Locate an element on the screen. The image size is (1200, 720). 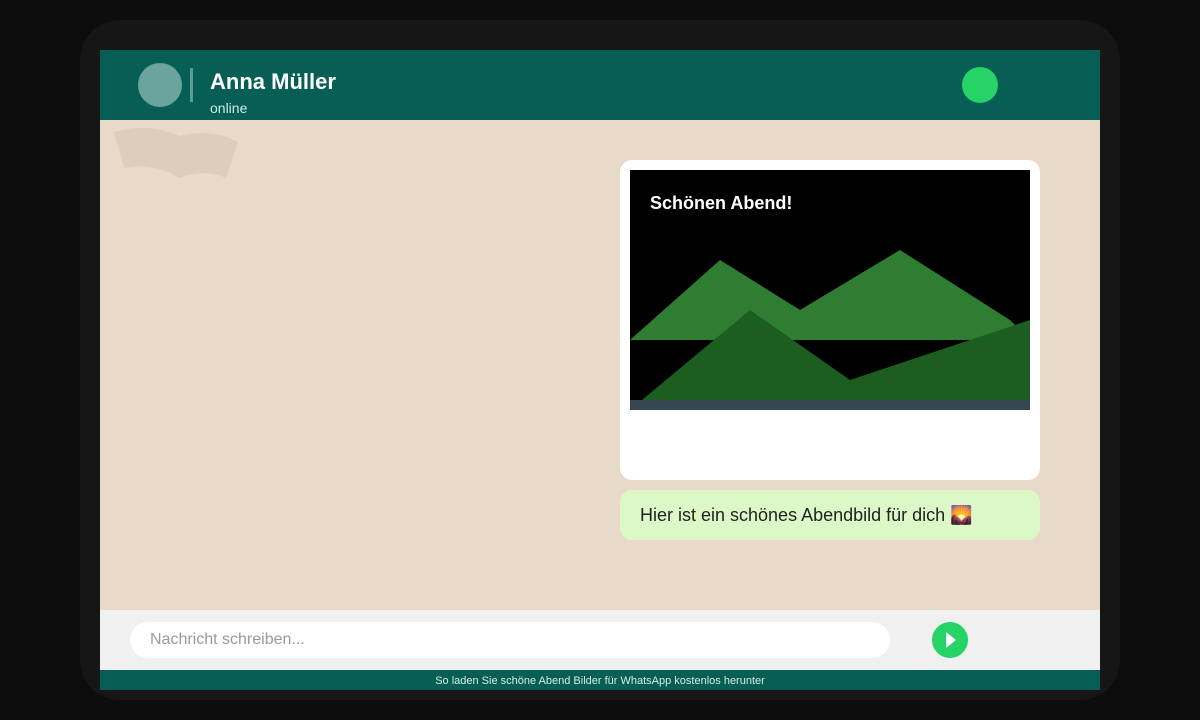
evening-landscape-image: Schönen Abend! is located at coordinates (830, 290).